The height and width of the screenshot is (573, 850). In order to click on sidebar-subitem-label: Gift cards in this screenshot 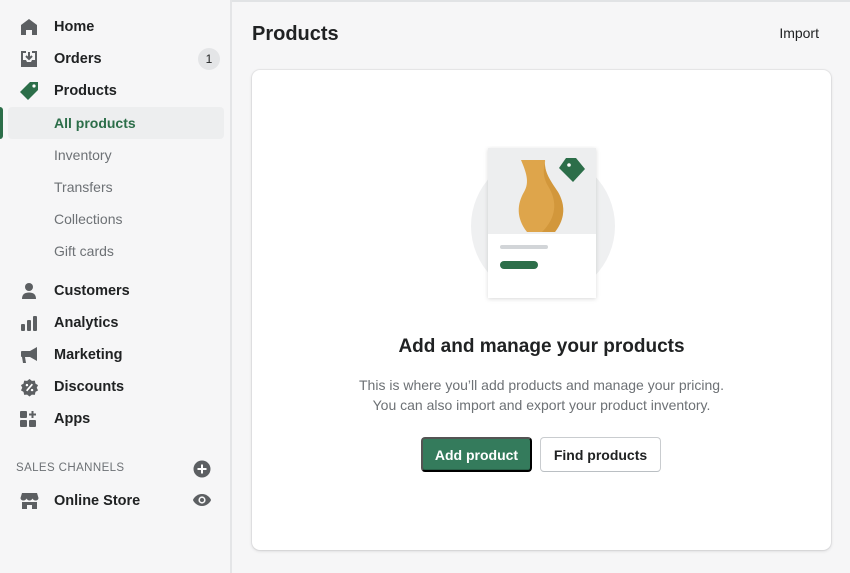, I will do `click(84, 251)`.